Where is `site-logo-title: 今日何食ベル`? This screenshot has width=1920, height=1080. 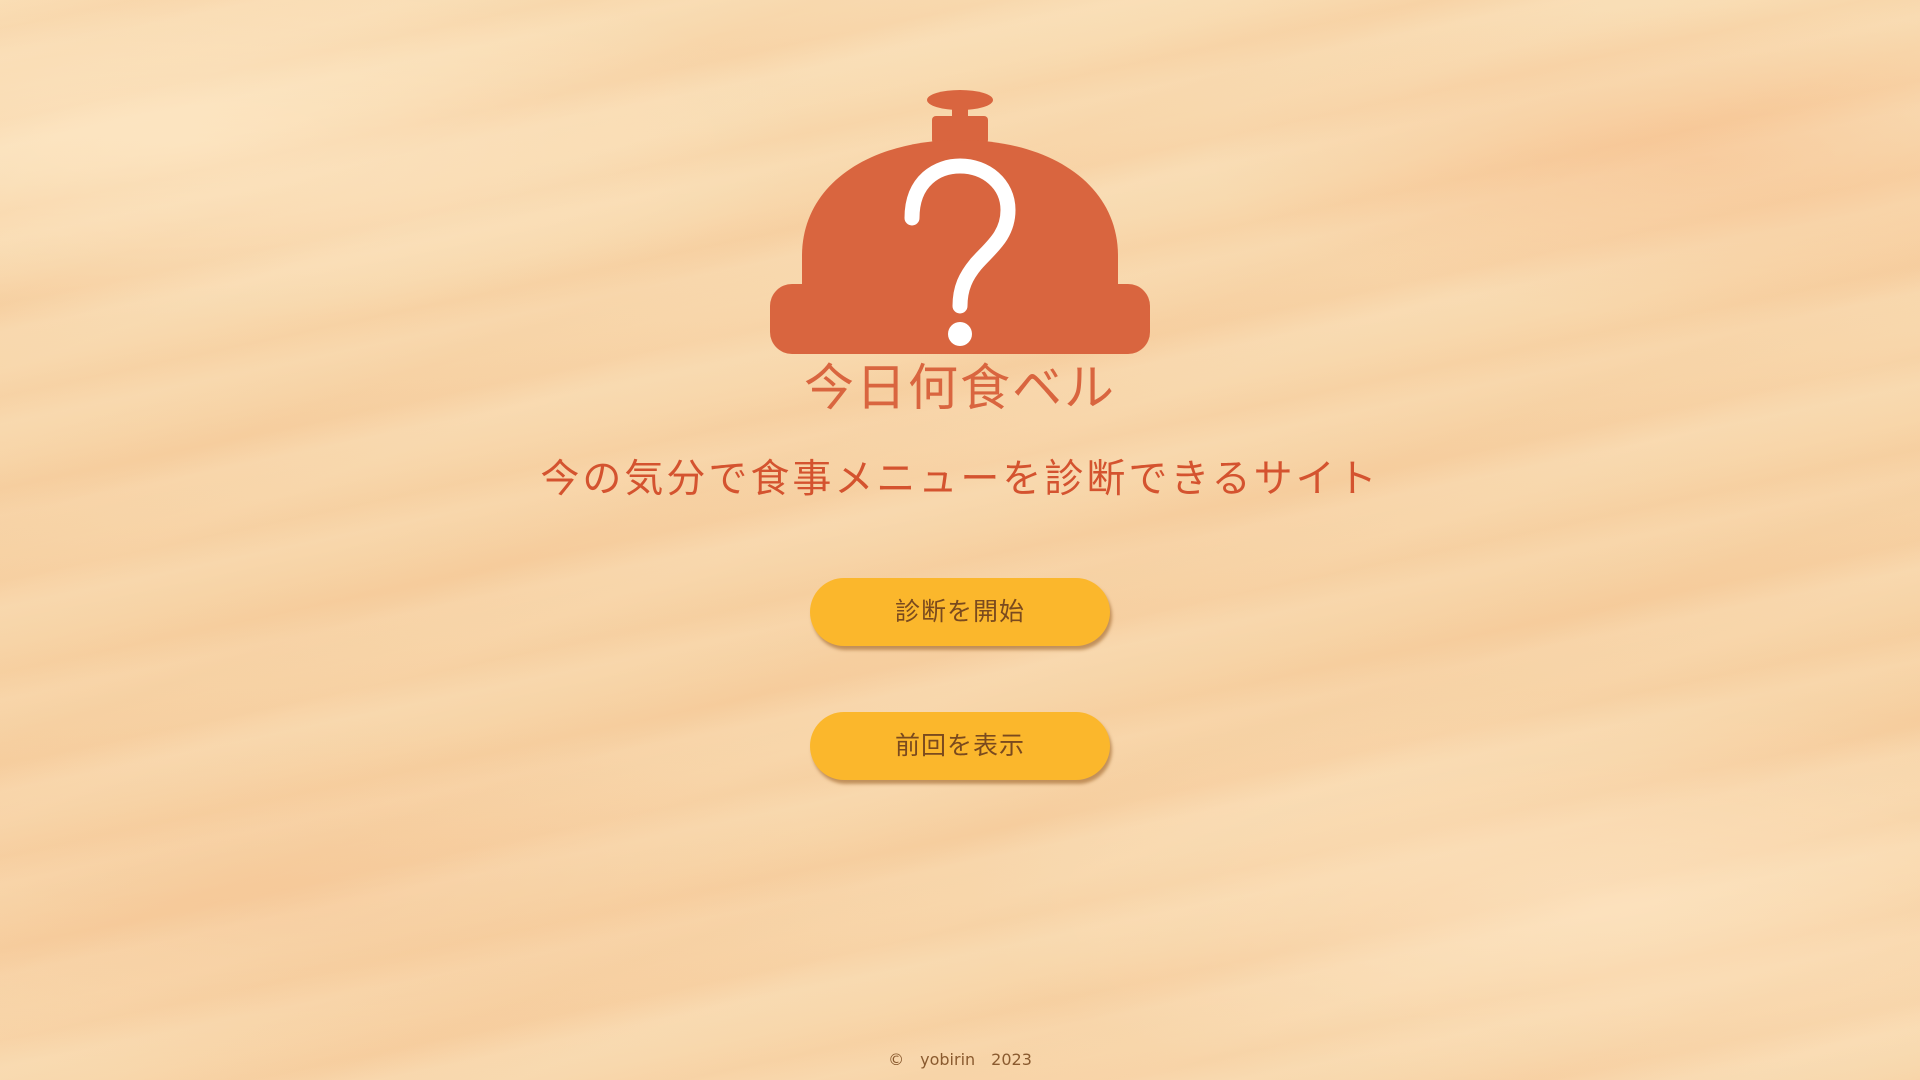
site-logo-title: 今日何食ベル is located at coordinates (960, 388).